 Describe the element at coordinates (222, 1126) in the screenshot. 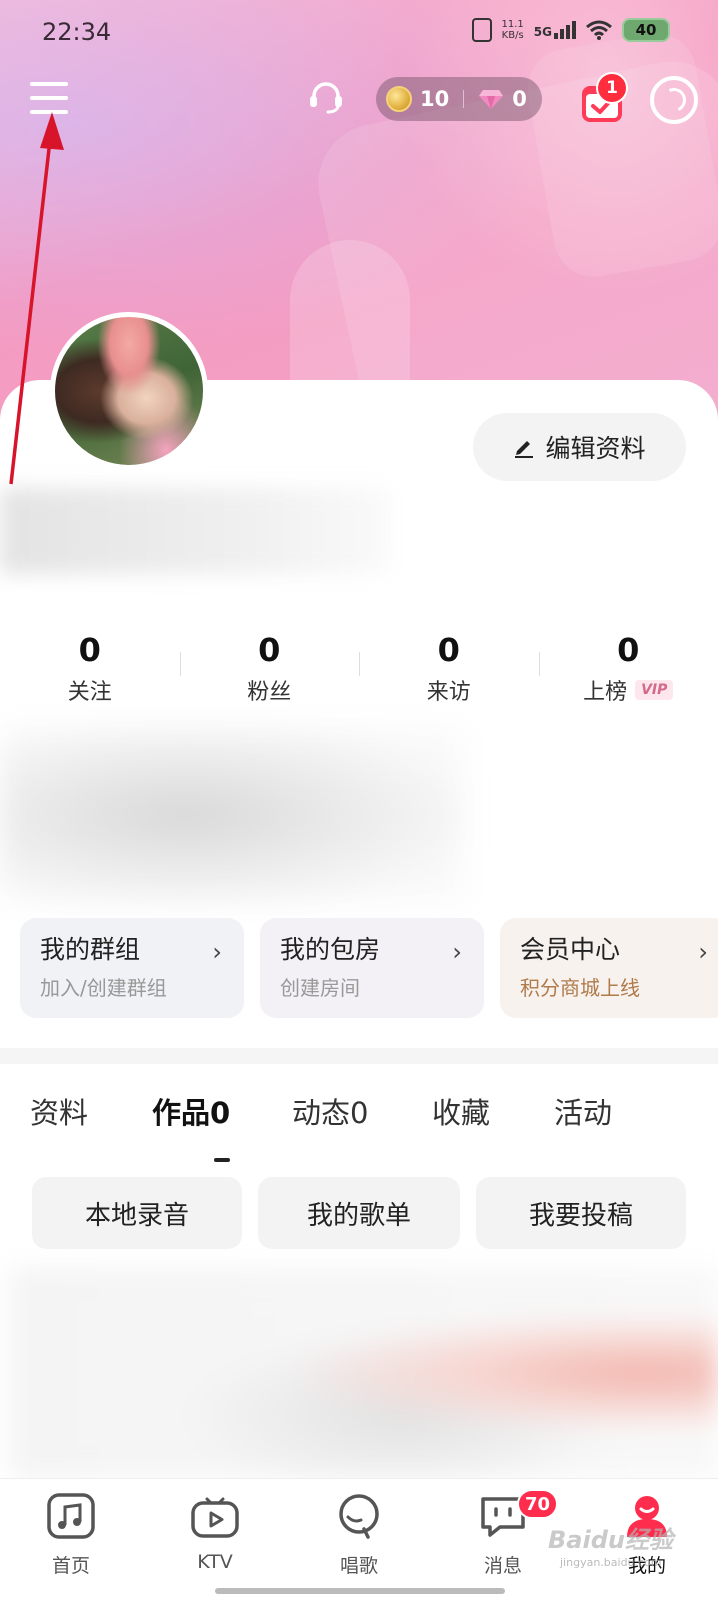

I see `tab-works: 作品0` at that location.